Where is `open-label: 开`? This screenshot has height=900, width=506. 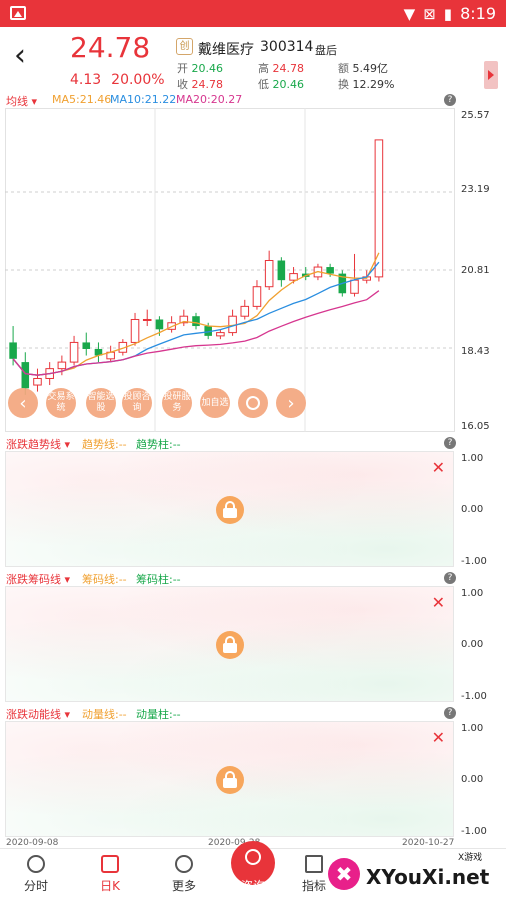 open-label: 开 is located at coordinates (182, 68).